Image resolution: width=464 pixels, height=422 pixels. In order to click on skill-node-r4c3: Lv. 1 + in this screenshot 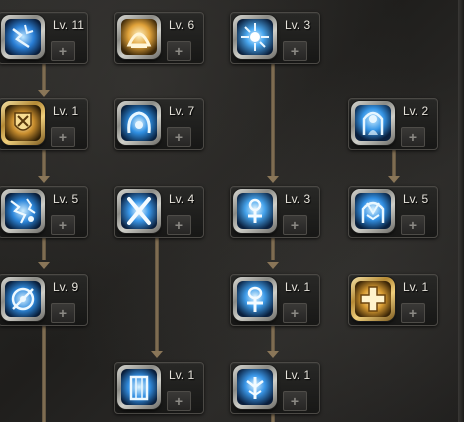, I will do `click(275, 300)`.